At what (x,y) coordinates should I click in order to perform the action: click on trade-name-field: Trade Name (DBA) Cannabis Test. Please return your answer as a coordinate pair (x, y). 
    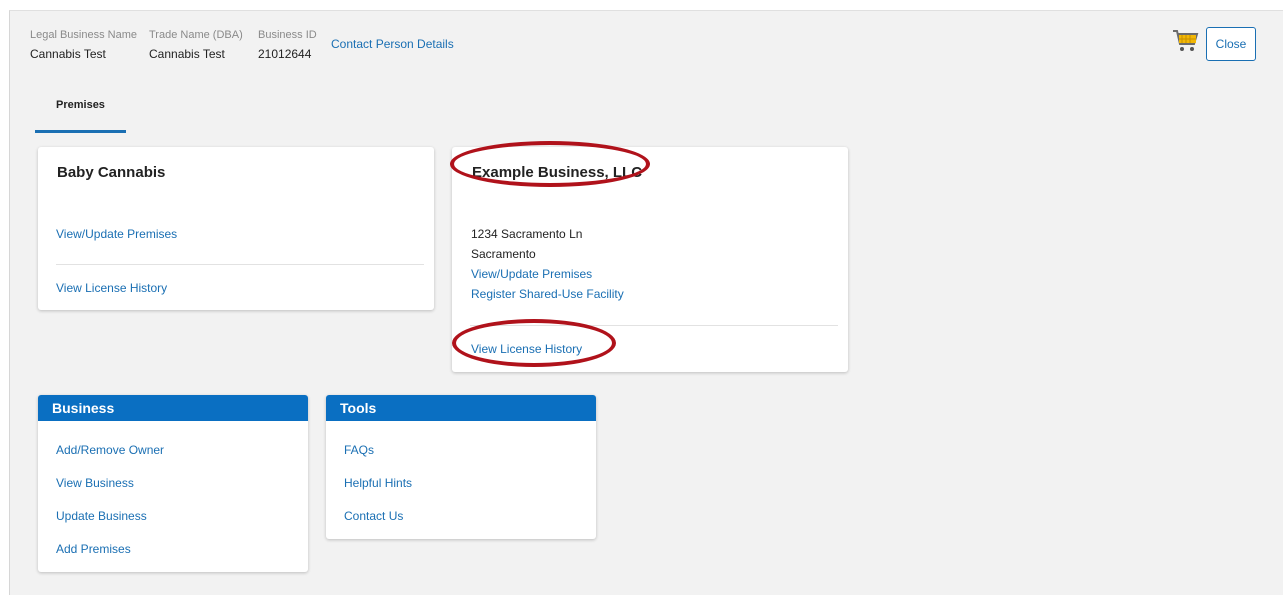
    Looking at the image, I should click on (196, 45).